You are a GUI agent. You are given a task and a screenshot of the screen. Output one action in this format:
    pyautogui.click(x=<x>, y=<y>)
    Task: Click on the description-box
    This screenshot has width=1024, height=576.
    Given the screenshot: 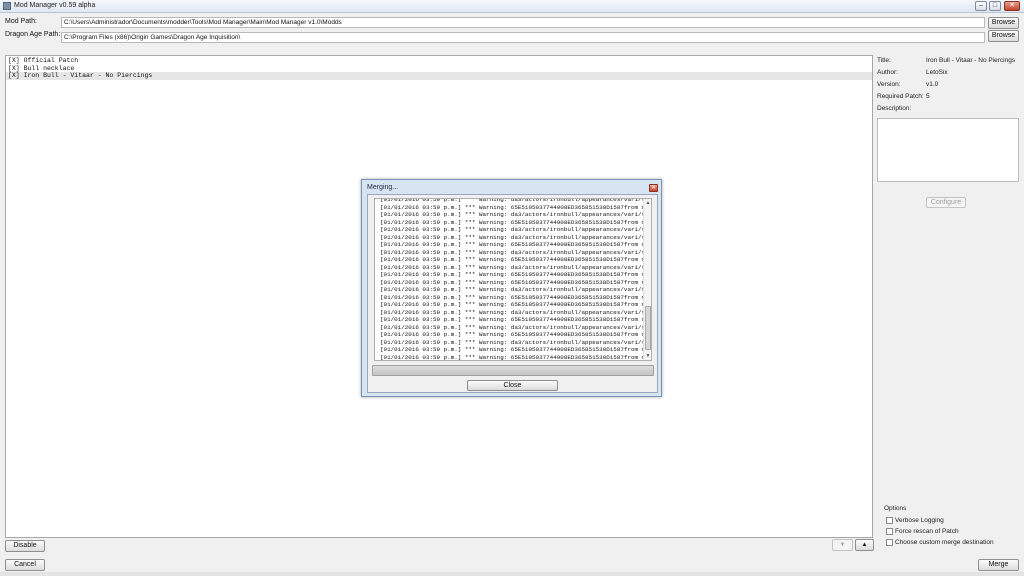 What is the action you would take?
    pyautogui.click(x=948, y=150)
    